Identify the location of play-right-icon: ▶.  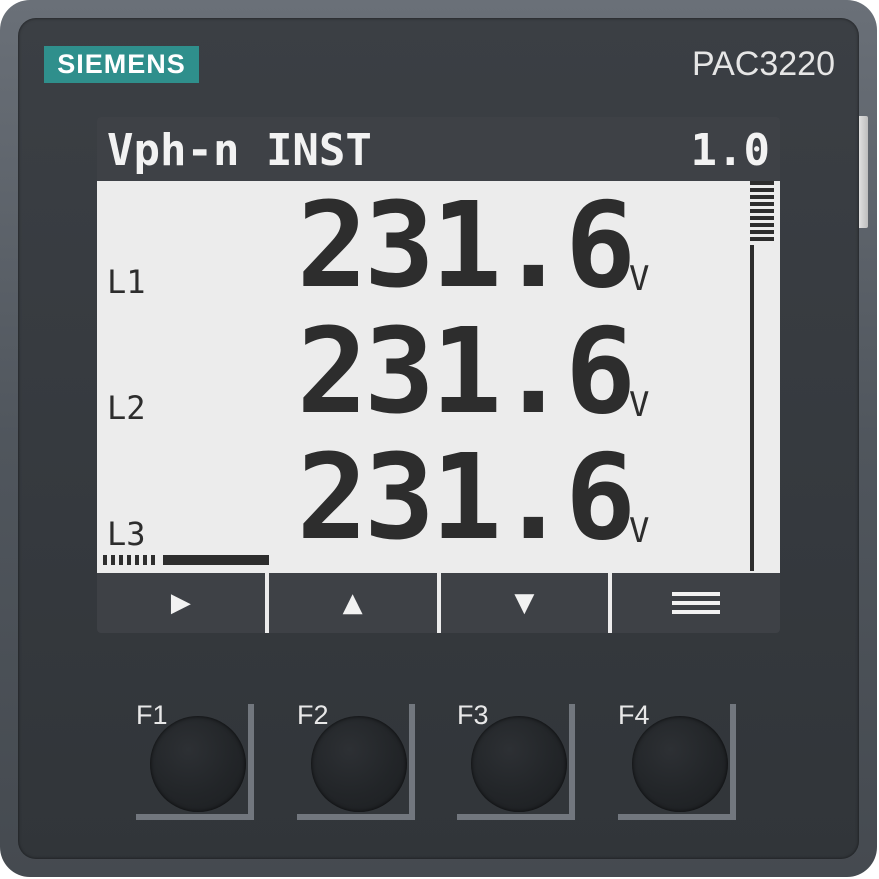
(180, 603).